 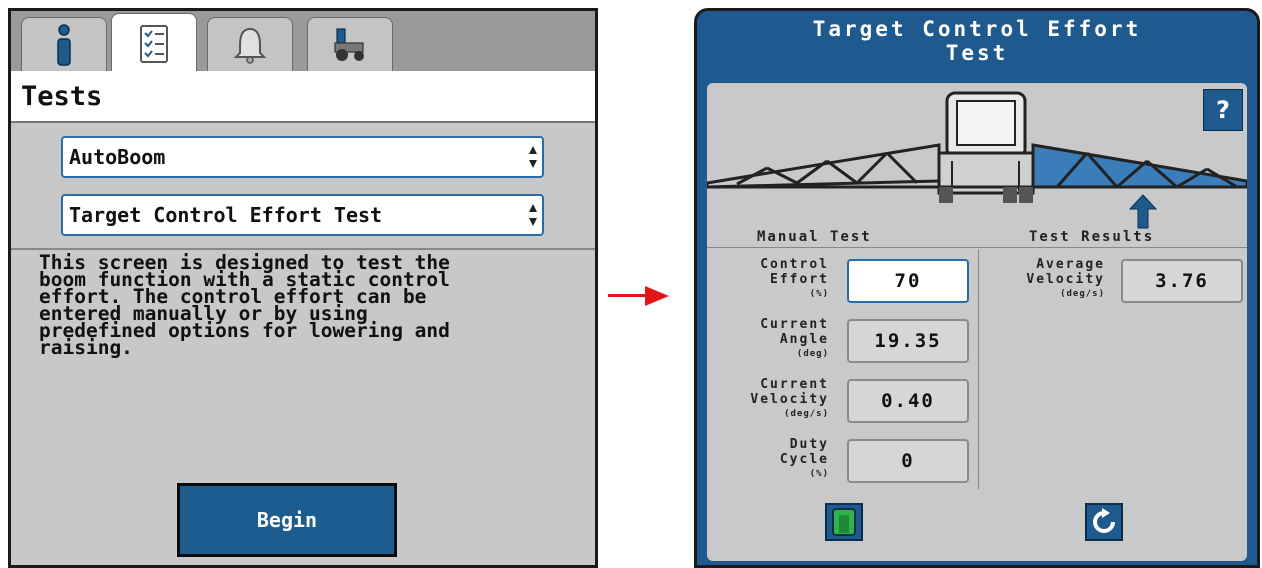 I want to click on current-velocity-label: Current Velocity (deg/s), so click(x=789, y=398).